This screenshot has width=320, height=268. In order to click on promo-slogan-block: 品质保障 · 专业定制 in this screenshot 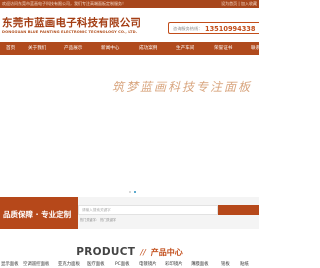, I will do `click(39, 213)`.